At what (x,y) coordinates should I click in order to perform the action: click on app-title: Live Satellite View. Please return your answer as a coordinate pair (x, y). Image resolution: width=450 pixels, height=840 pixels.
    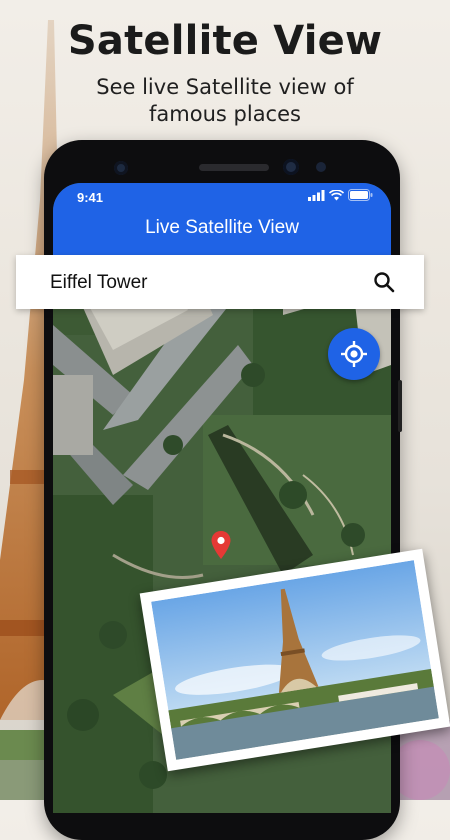
    Looking at the image, I should click on (222, 227).